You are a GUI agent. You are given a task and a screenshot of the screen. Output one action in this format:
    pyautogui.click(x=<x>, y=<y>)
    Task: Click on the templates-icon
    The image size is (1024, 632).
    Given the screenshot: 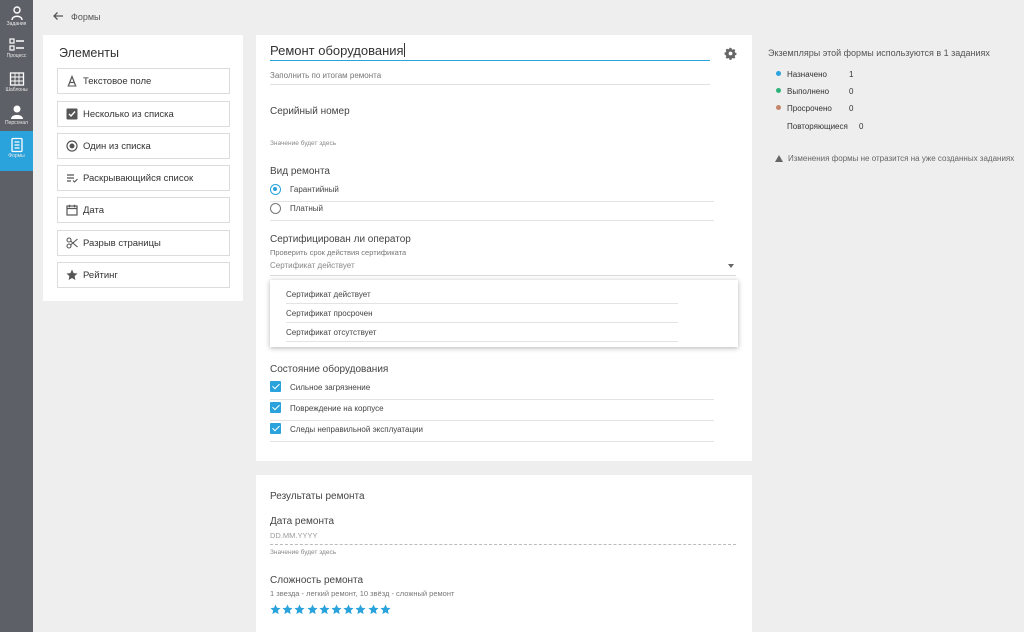 What is the action you would take?
    pyautogui.click(x=16, y=79)
    